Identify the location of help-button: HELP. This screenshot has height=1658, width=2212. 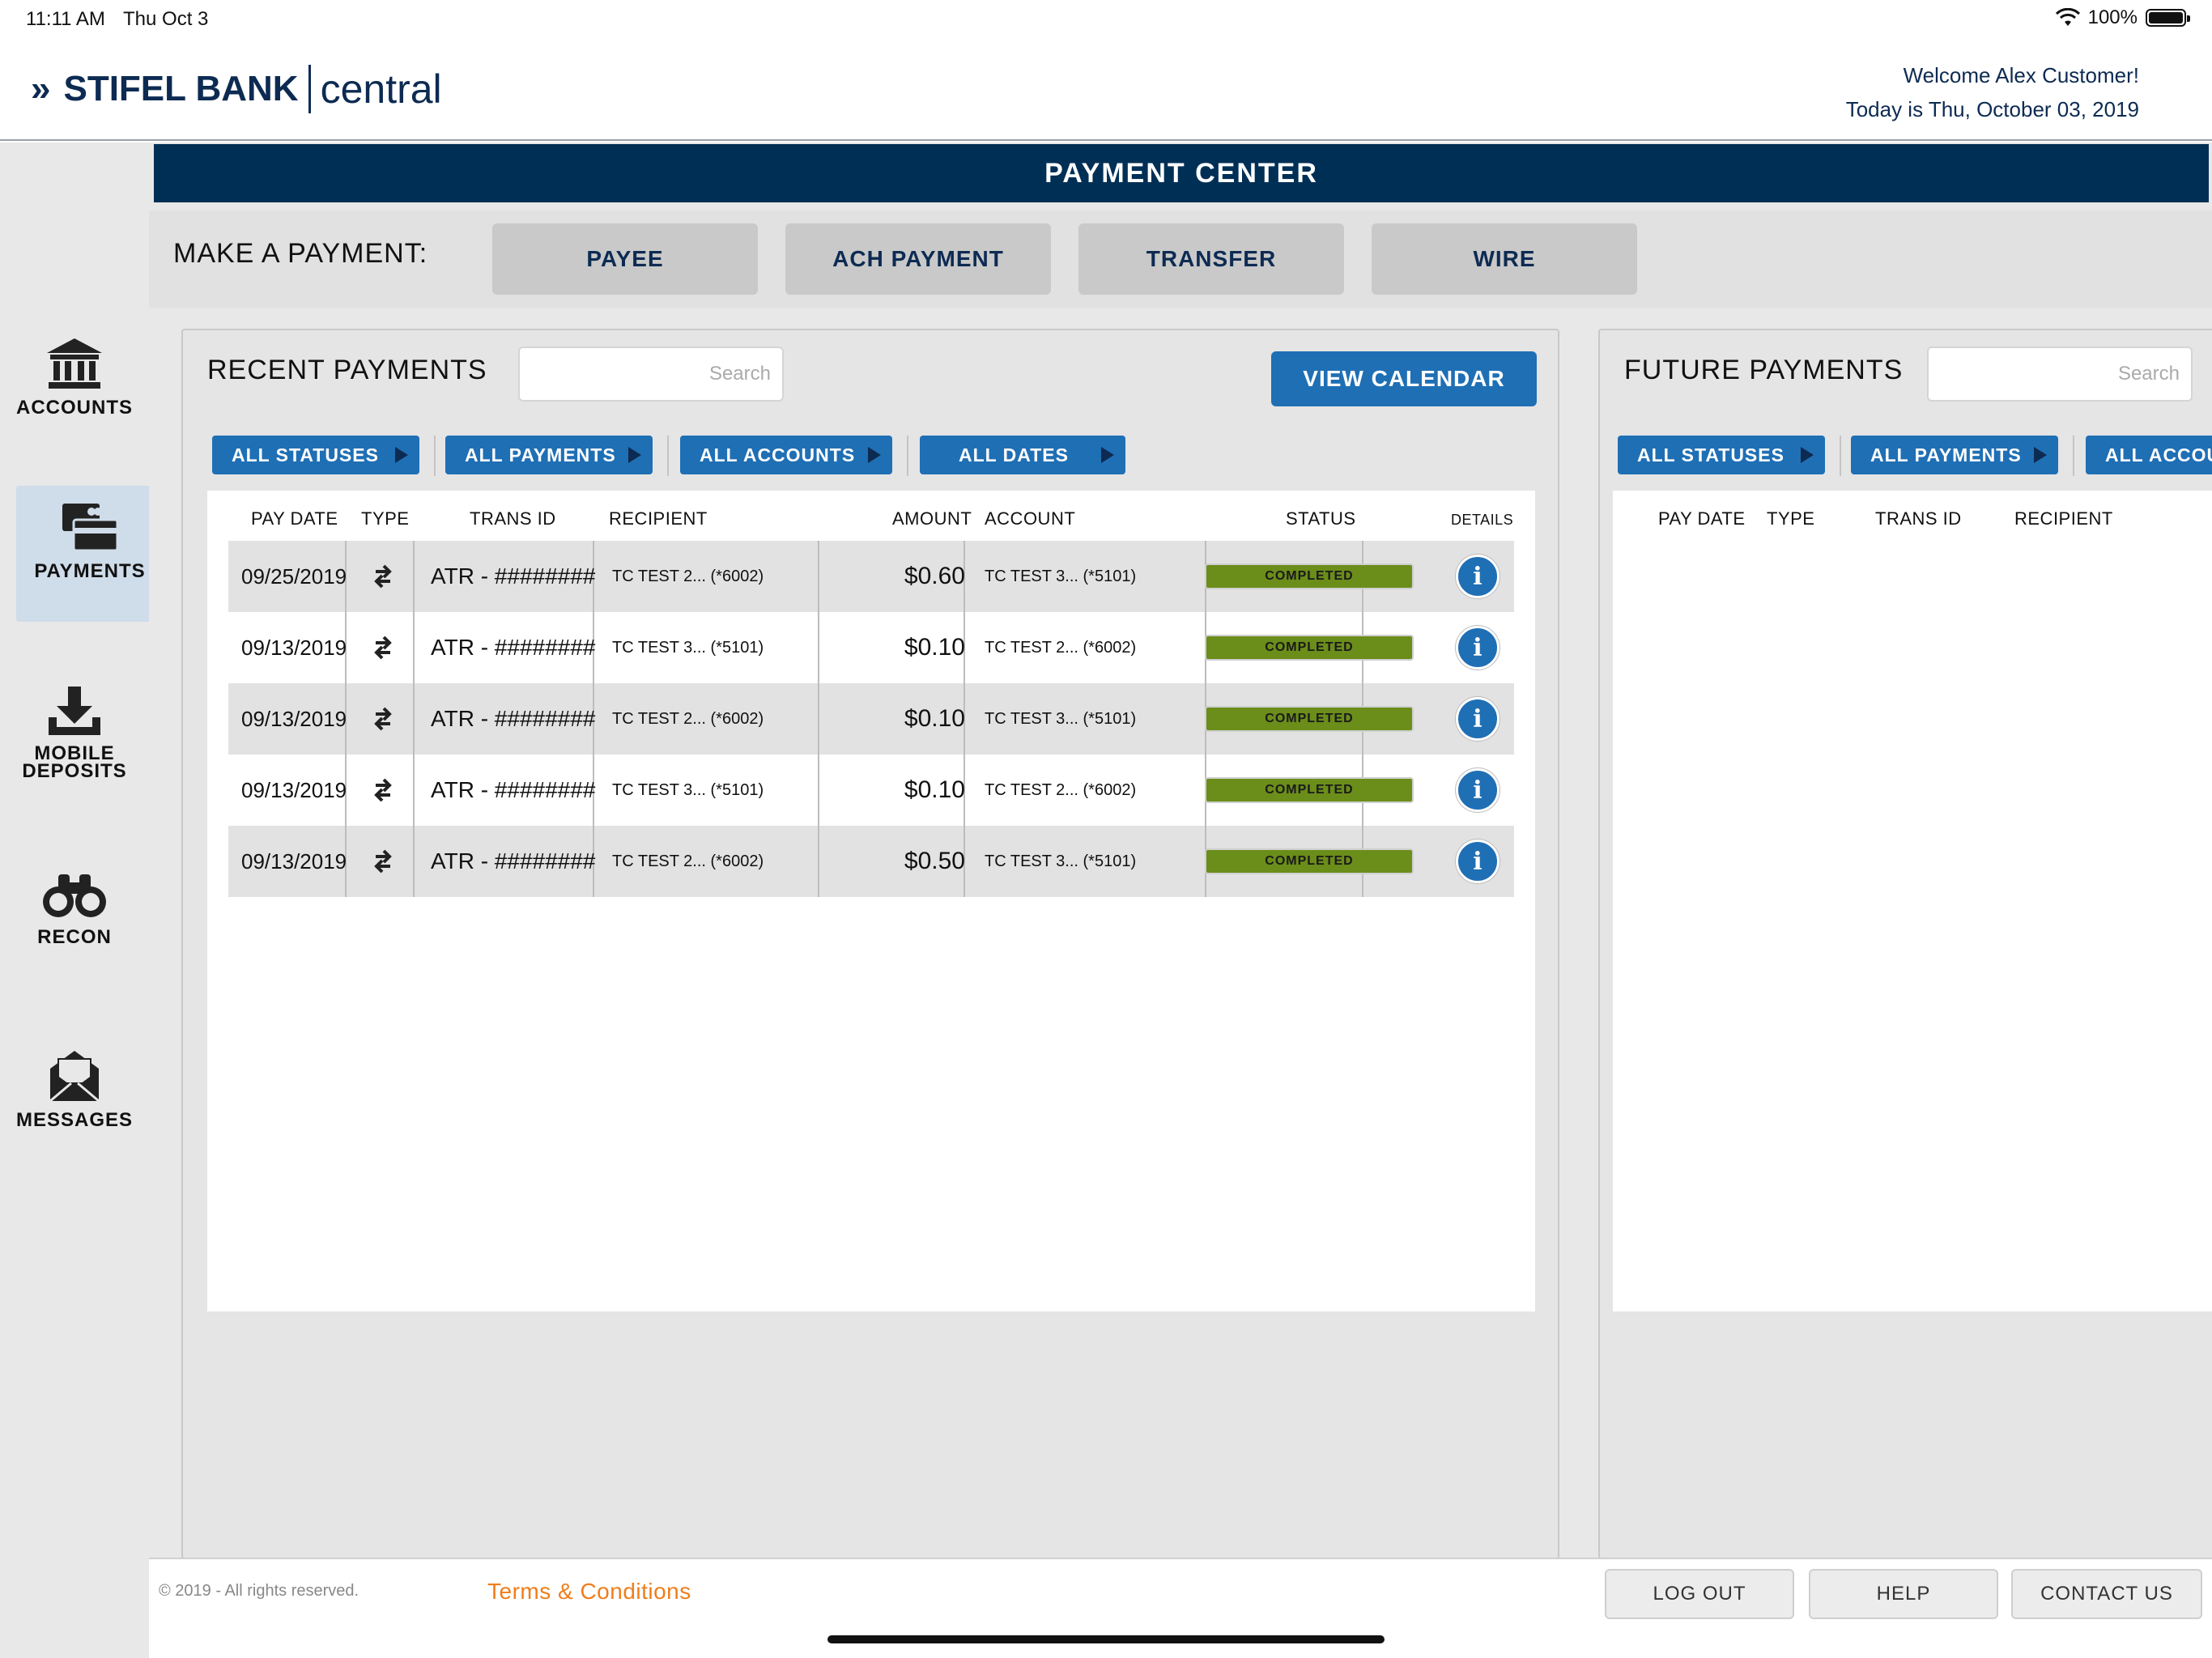
(1904, 1594).